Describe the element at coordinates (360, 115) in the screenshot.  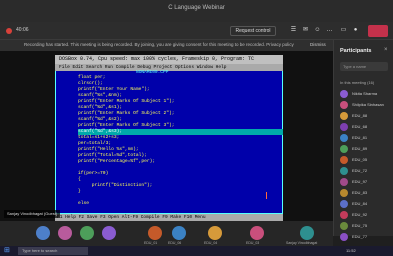
I see `participant-name: EDU_88` at that location.